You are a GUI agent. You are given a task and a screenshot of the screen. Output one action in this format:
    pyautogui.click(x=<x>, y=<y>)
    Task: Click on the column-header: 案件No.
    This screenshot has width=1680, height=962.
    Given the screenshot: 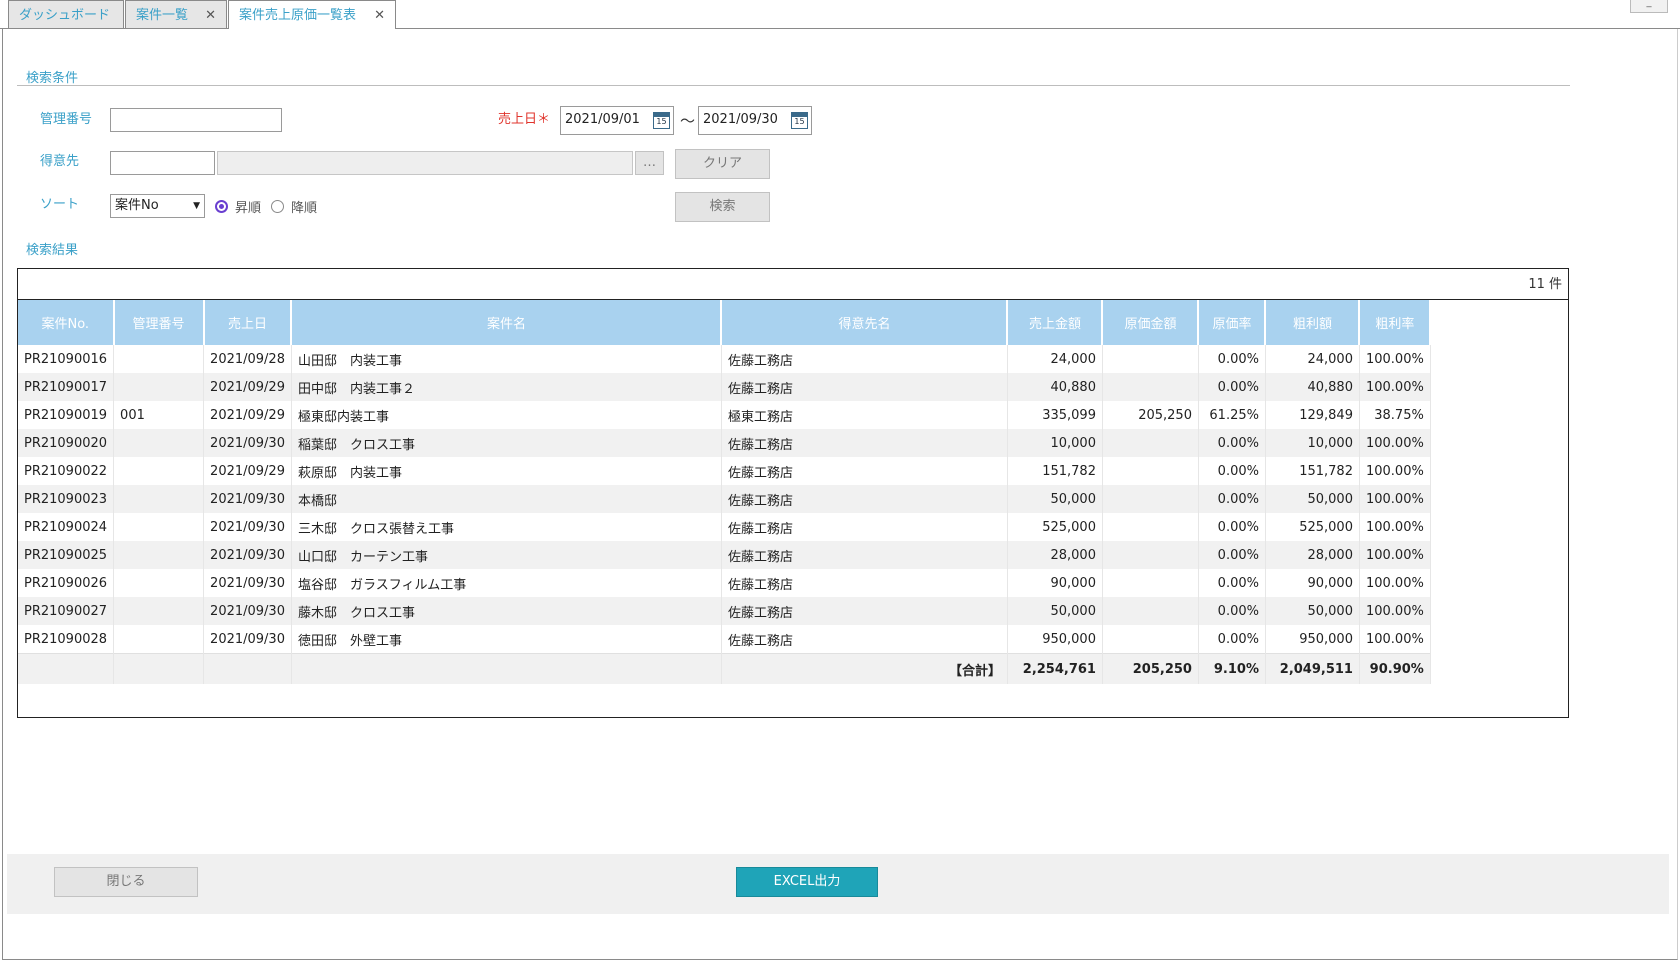 What is the action you would take?
    pyautogui.click(x=66, y=322)
    